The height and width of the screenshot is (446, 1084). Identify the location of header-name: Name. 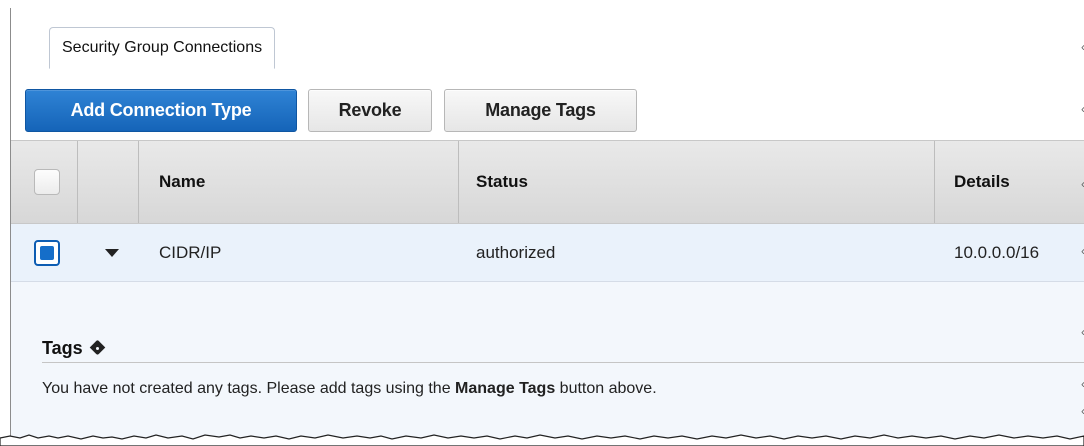
(244, 182).